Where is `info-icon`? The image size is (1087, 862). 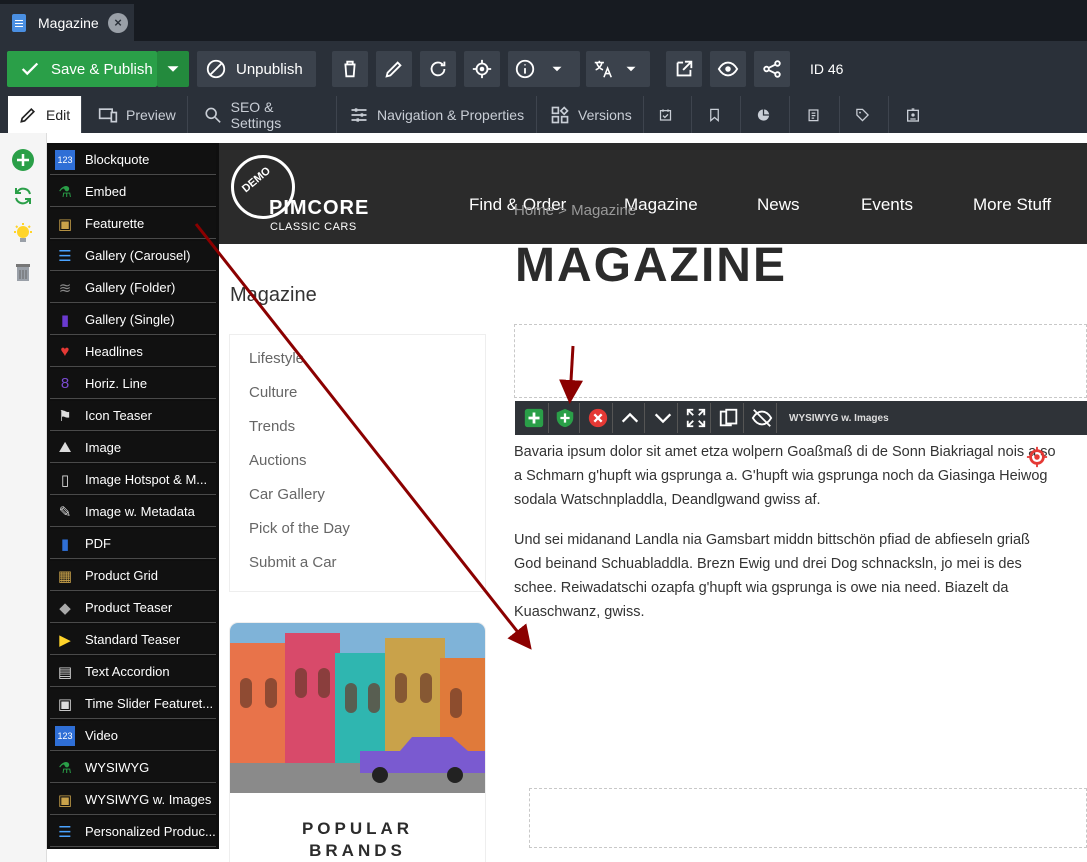 info-icon is located at coordinates (525, 69).